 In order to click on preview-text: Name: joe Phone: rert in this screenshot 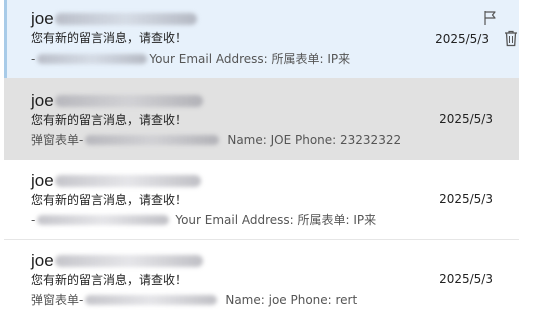, I will do `click(291, 299)`.